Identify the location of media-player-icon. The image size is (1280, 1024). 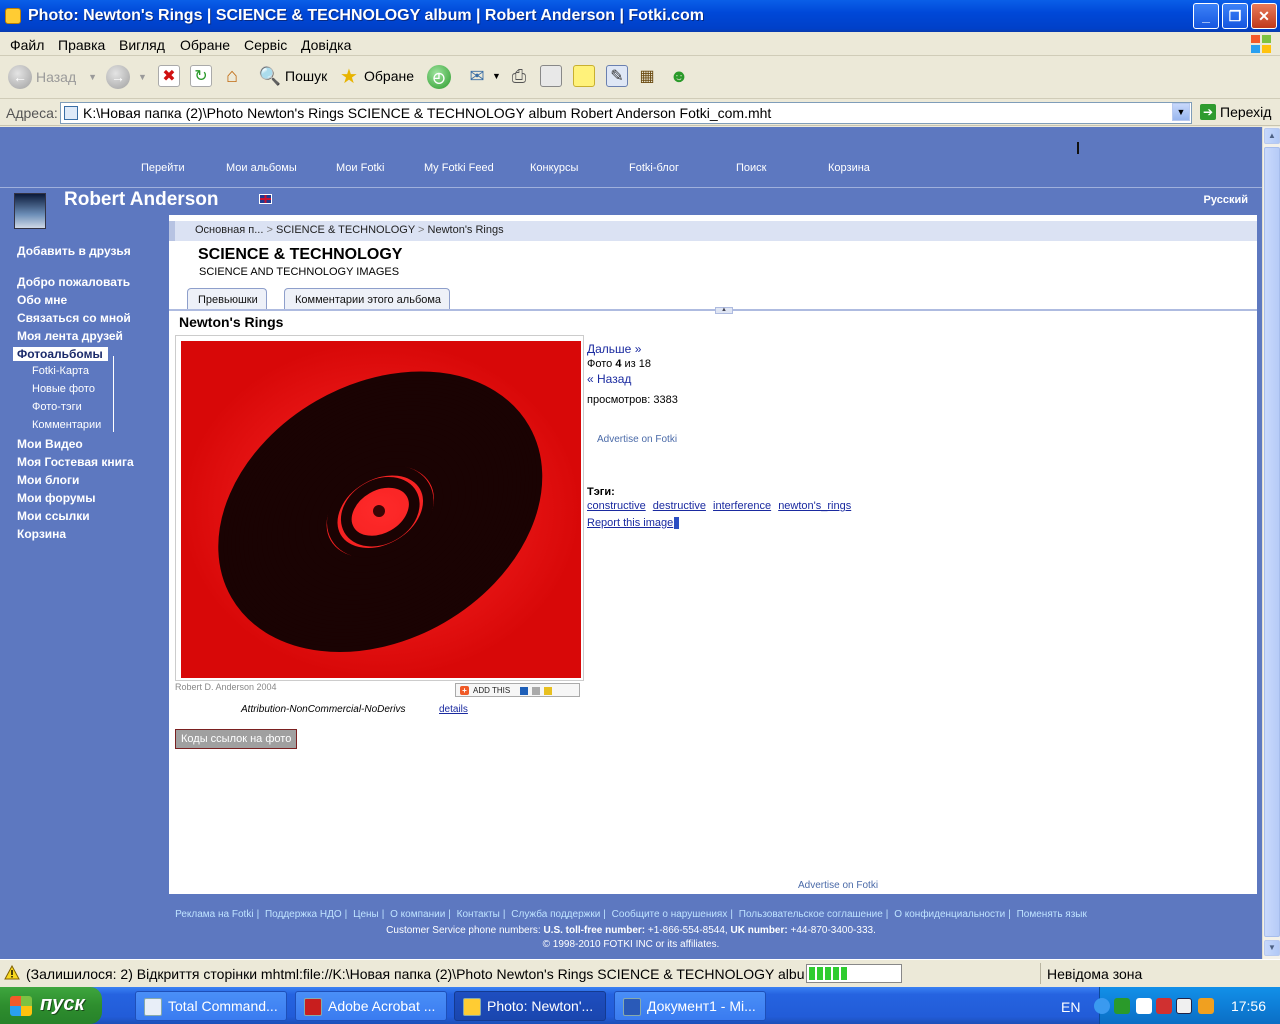
(1184, 1006).